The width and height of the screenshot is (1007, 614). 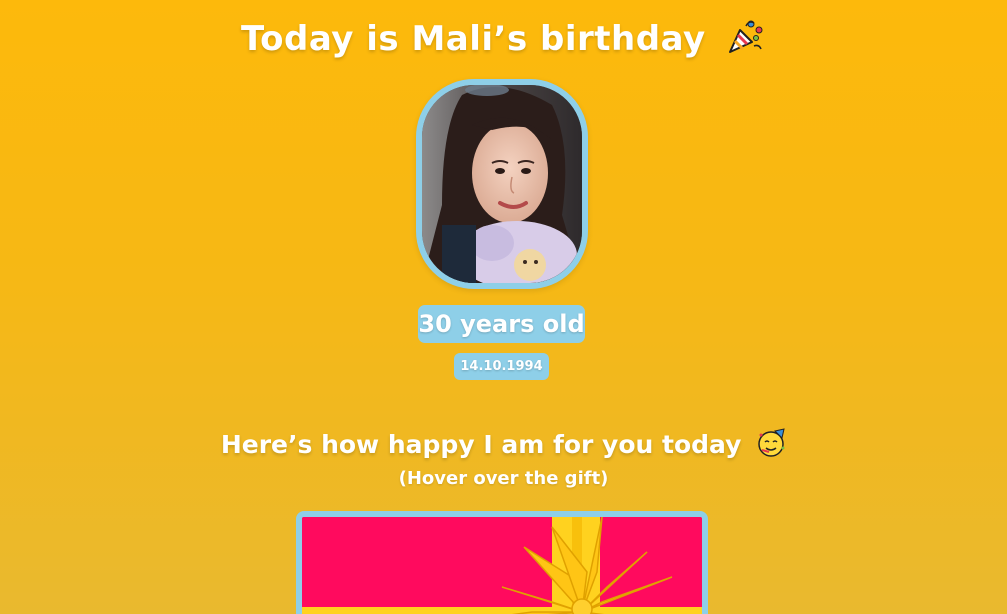 What do you see at coordinates (503, 478) in the screenshot?
I see `hover-hint: (Hover over the gift)` at bounding box center [503, 478].